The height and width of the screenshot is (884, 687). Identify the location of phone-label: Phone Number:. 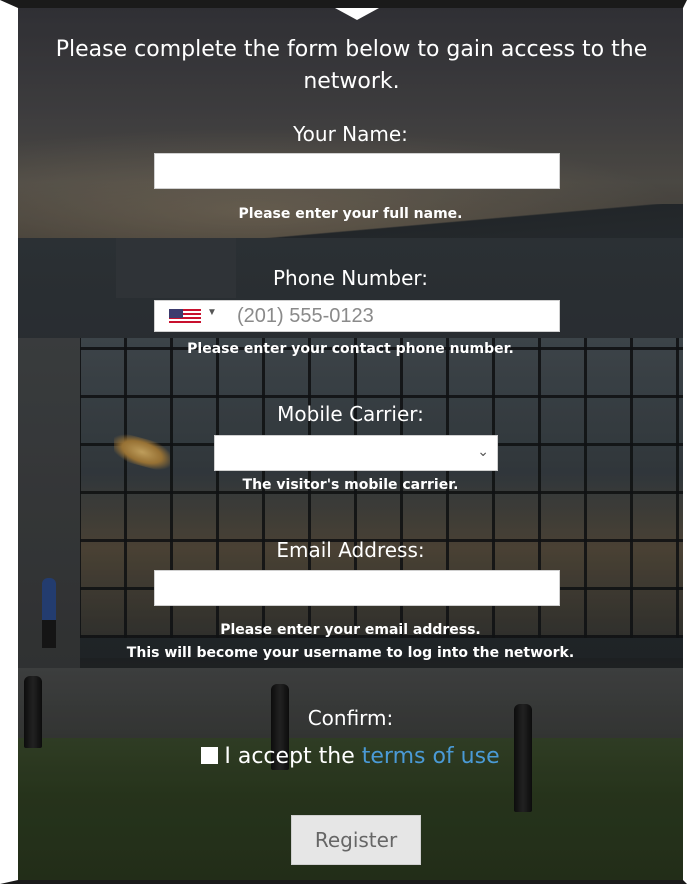
(350, 278).